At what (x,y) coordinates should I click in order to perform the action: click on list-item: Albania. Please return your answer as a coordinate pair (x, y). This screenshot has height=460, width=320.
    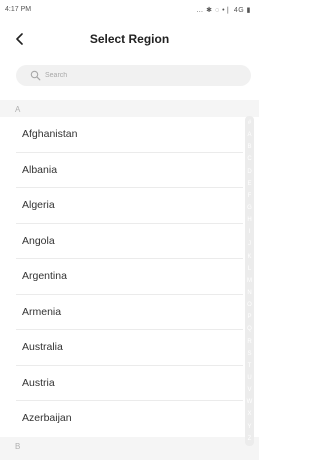
    Looking at the image, I should click on (129, 170).